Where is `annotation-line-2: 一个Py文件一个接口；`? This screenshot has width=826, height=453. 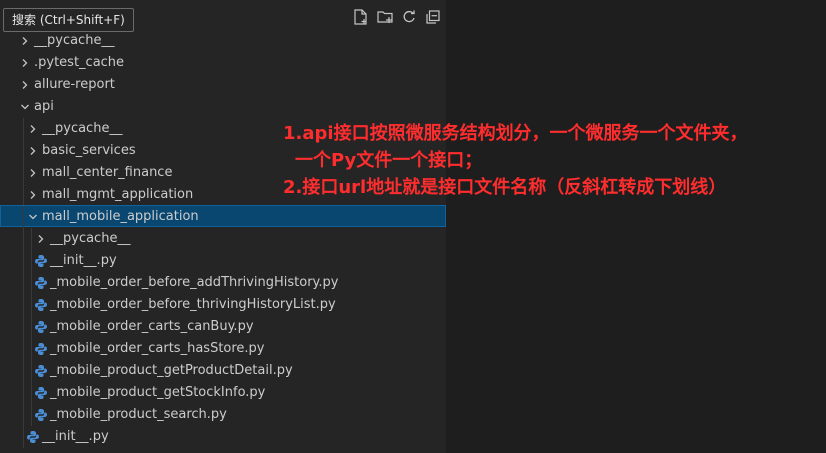 annotation-line-2: 一个Py文件一个接口； is located at coordinates (389, 160).